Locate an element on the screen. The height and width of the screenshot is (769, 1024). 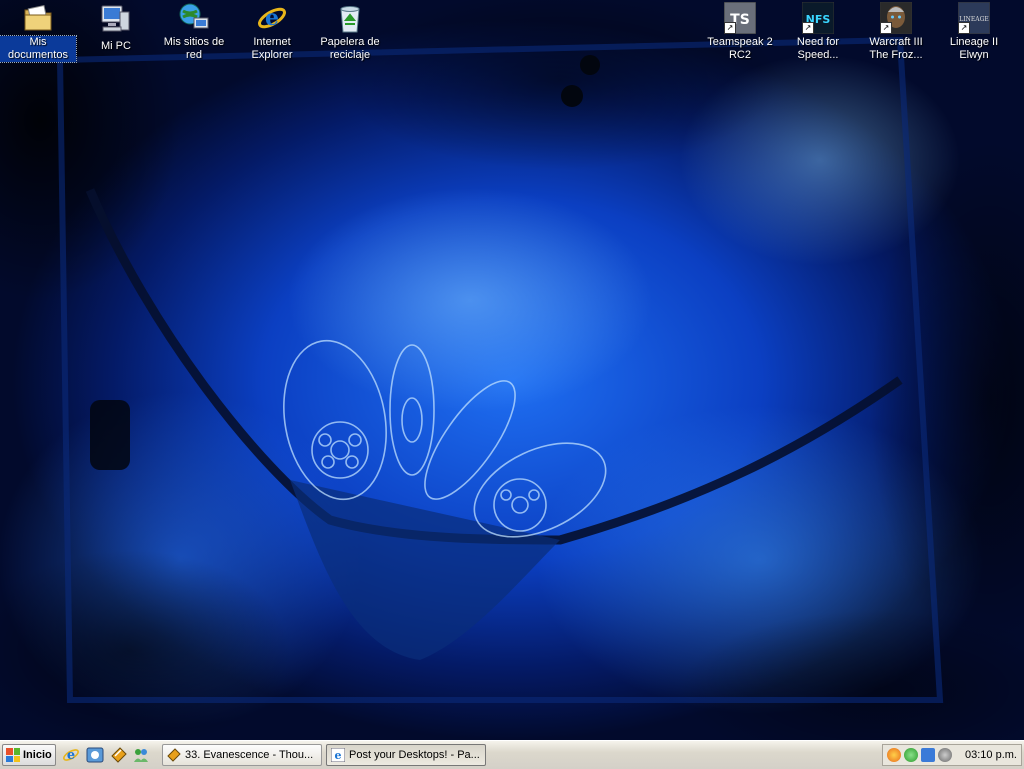
network-places-icon is located at coordinates (194, 18).